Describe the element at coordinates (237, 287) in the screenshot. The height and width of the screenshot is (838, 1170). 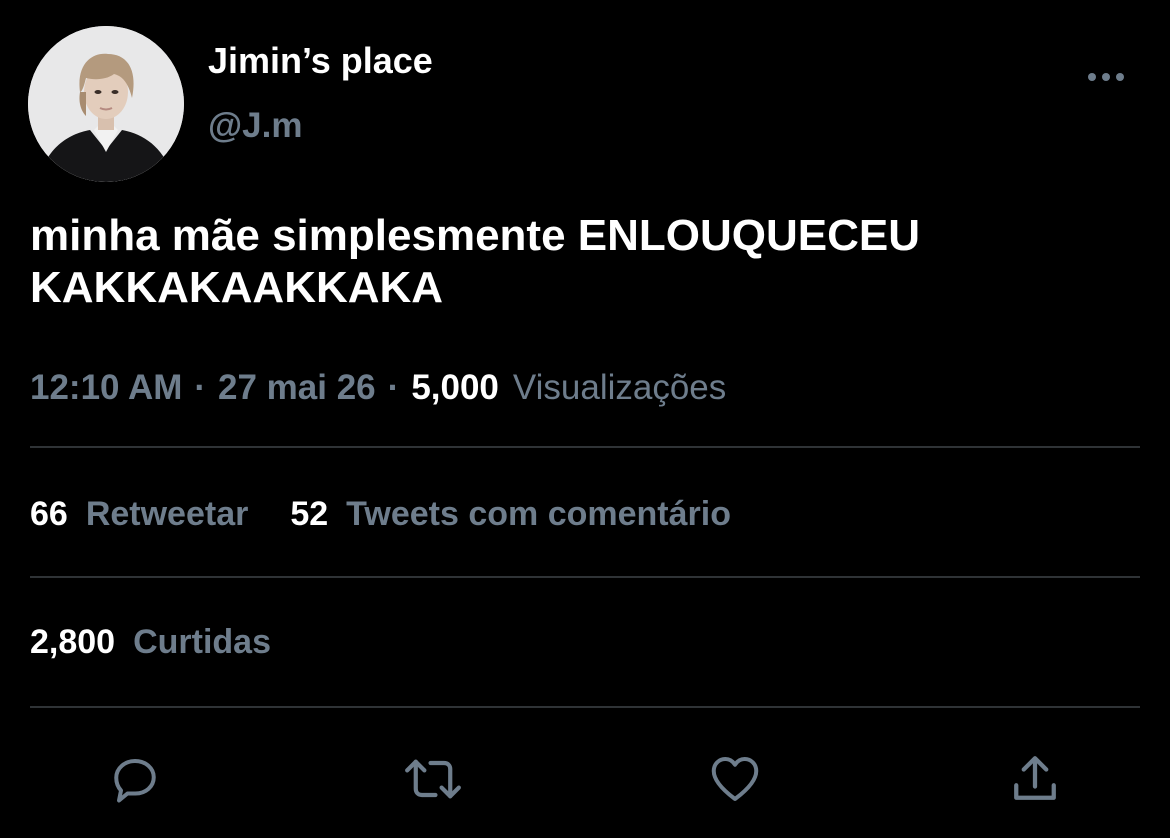
I see `tweet-text-line: KAKKAKAAKKAKA` at that location.